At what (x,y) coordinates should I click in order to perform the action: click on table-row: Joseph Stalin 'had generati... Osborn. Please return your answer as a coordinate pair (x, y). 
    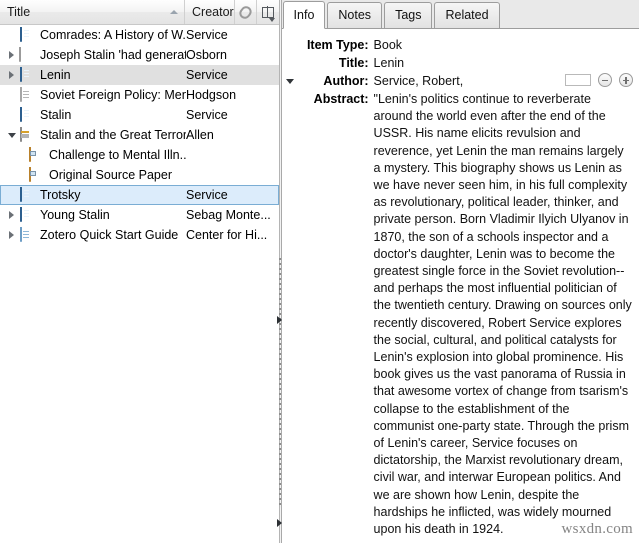
    Looking at the image, I should click on (139, 55).